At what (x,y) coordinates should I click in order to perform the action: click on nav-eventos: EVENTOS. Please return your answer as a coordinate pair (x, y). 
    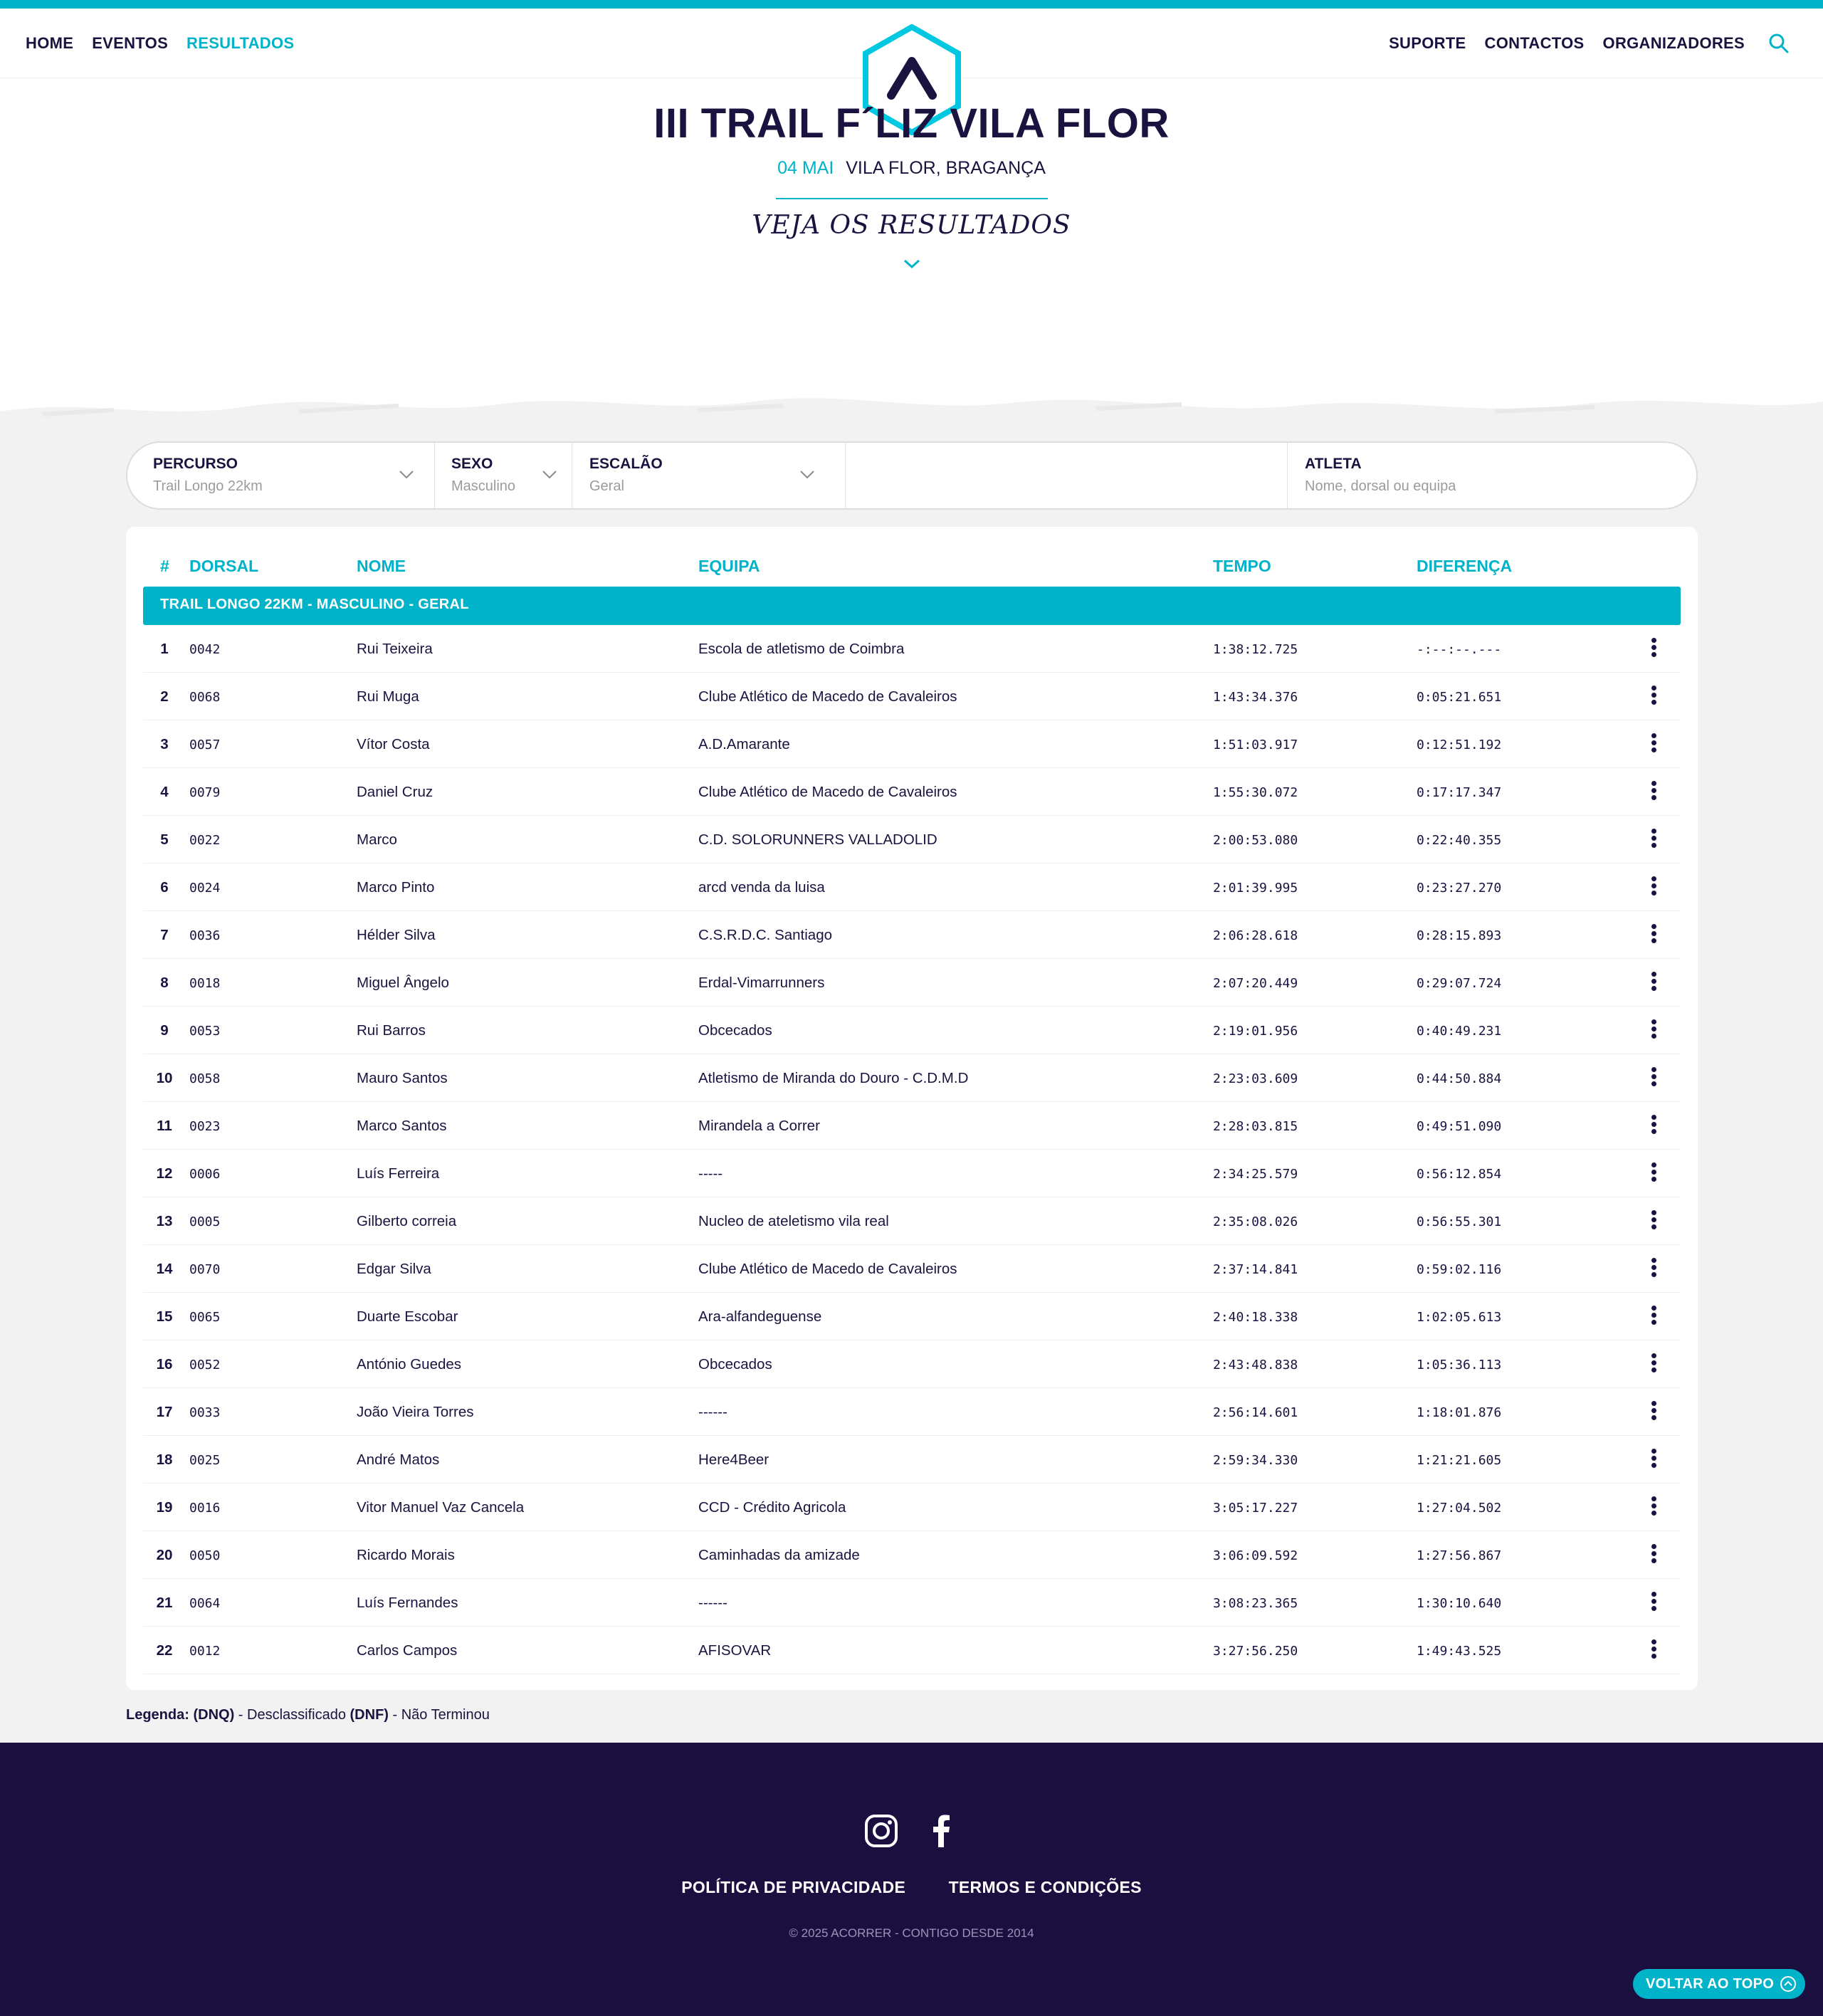
    Looking at the image, I should click on (130, 43).